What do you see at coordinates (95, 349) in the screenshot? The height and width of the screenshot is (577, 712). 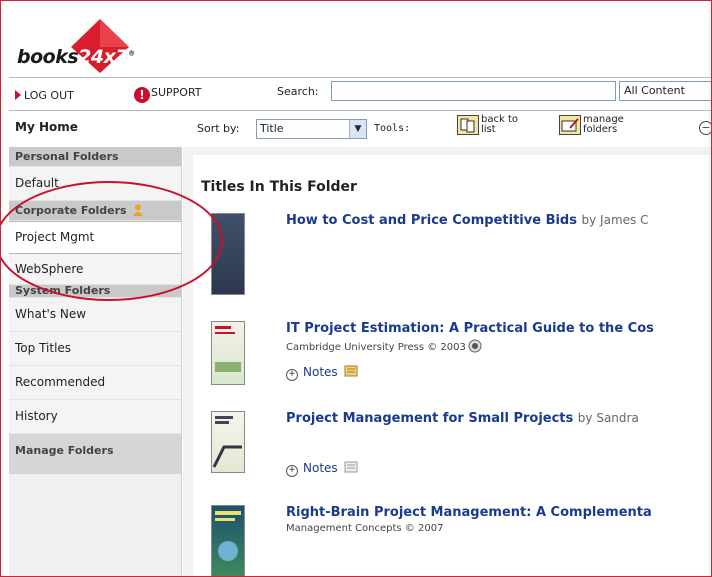 I see `sidebar-item-top-titles: Top Titles` at bounding box center [95, 349].